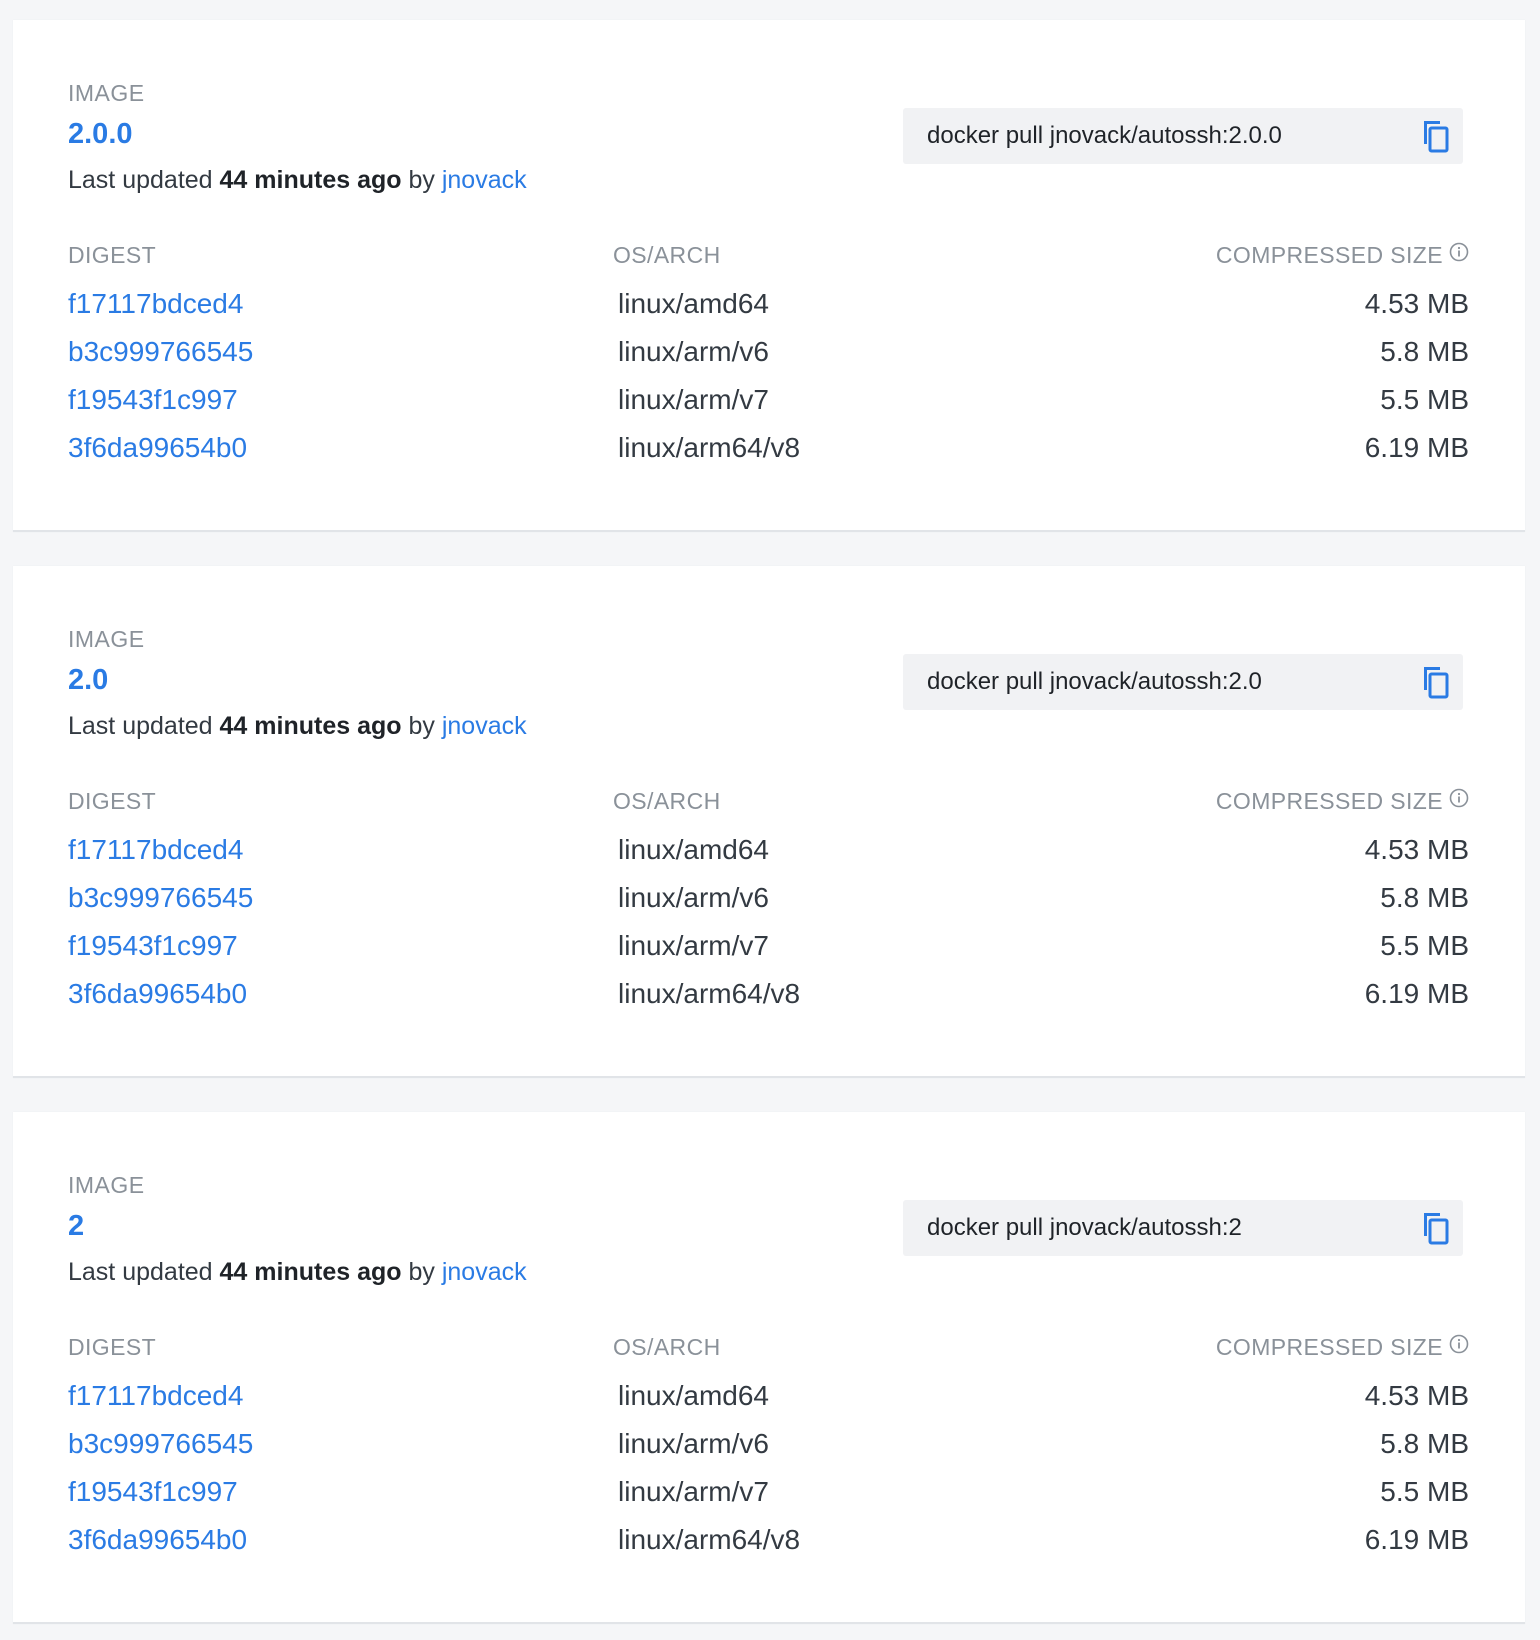  I want to click on image-tag-link: 2, so click(76, 1226).